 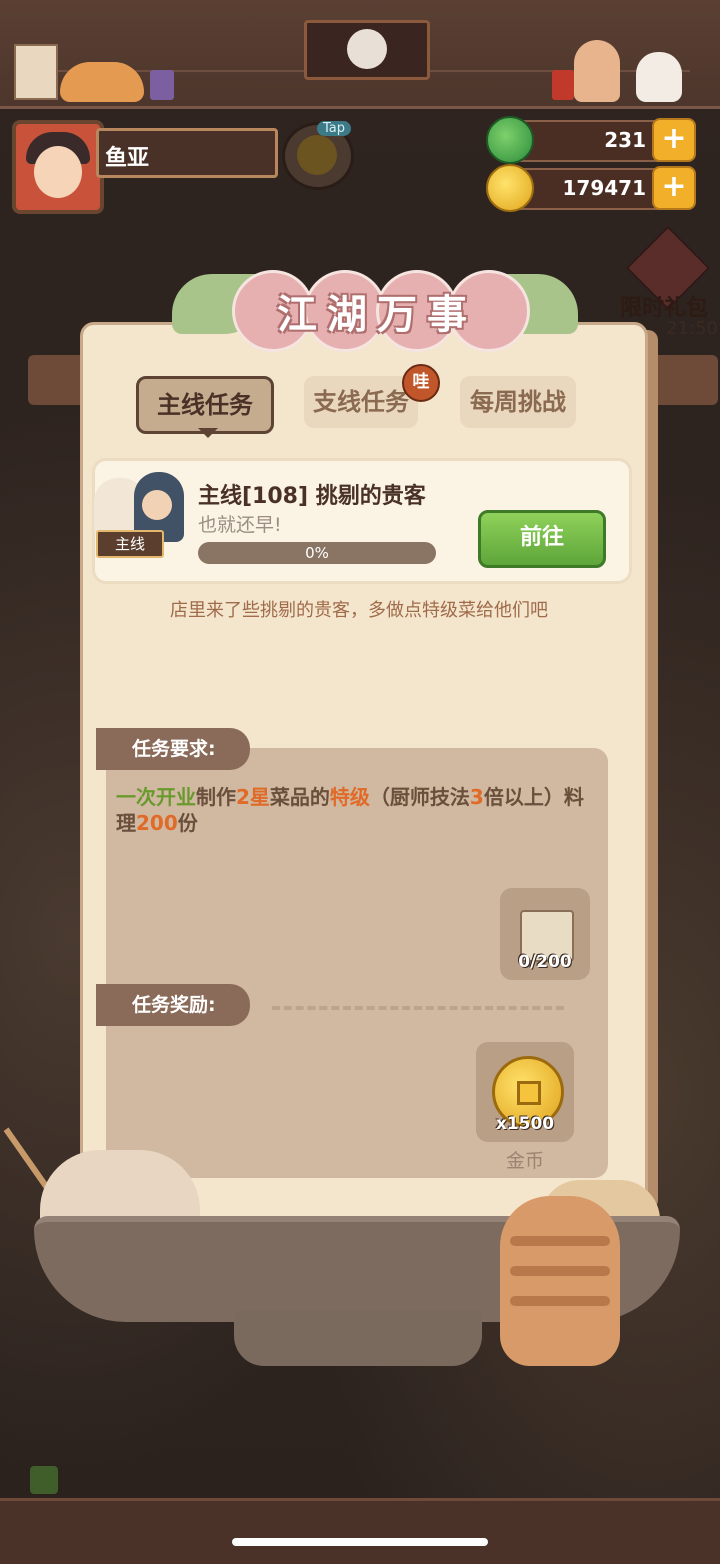 I want to click on go-button: 前往, so click(x=542, y=539).